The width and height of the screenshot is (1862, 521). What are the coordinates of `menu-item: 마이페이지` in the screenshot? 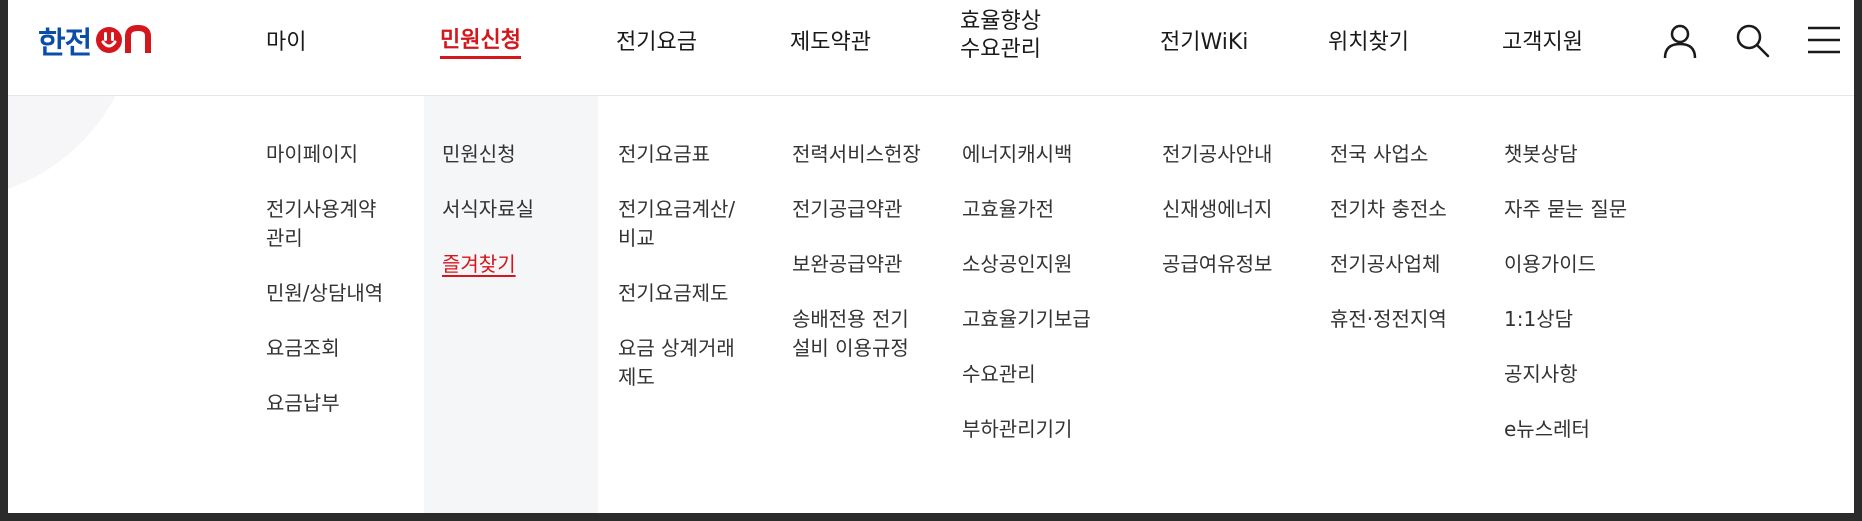 It's located at (324, 154).